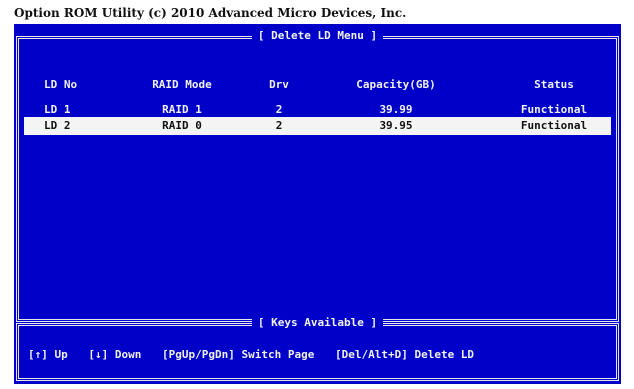  I want to click on col-status: Status, so click(554, 84).